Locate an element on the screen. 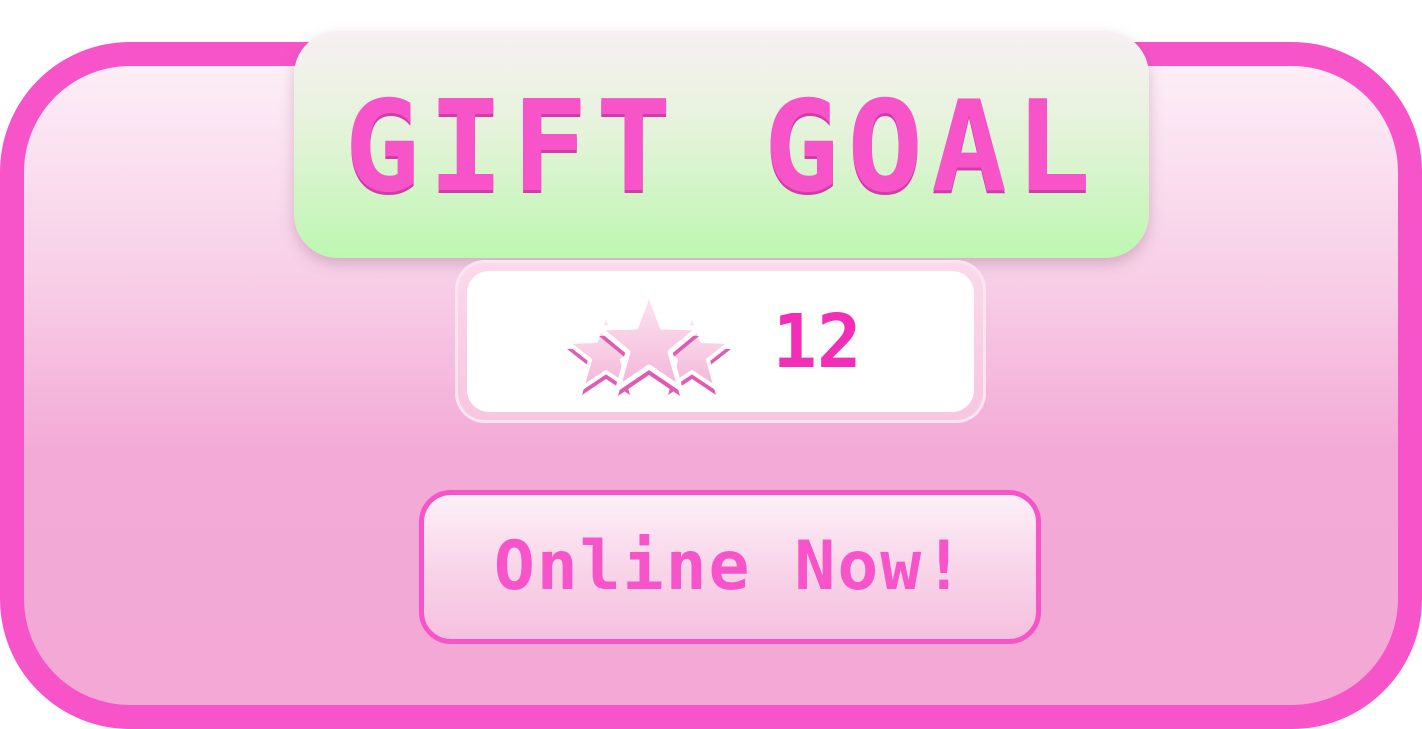 The height and width of the screenshot is (729, 1422). stars-icon is located at coordinates (649, 342).